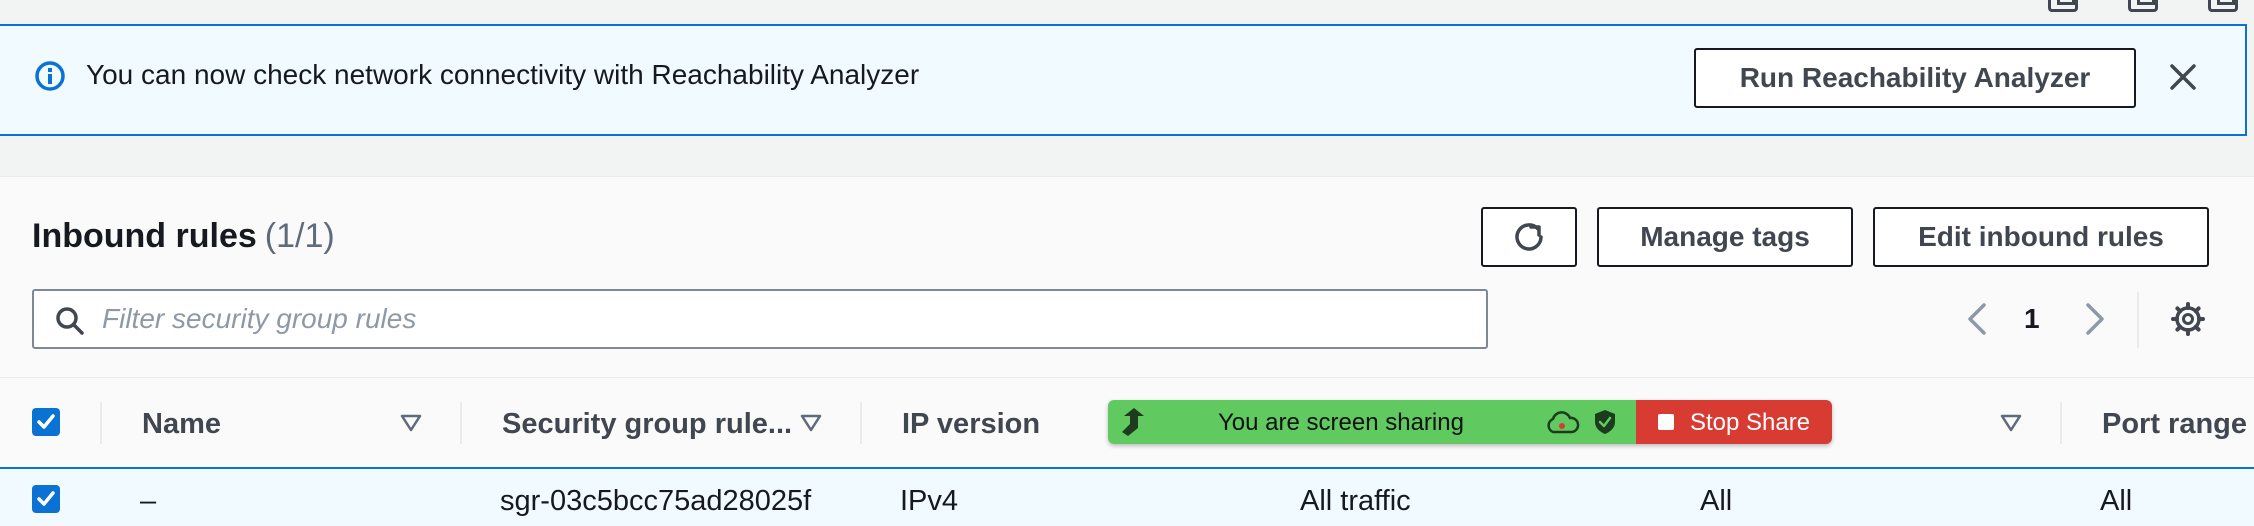 This screenshot has height=526, width=2254. Describe the element at coordinates (299, 236) in the screenshot. I see `rule-count: (1/1)` at that location.